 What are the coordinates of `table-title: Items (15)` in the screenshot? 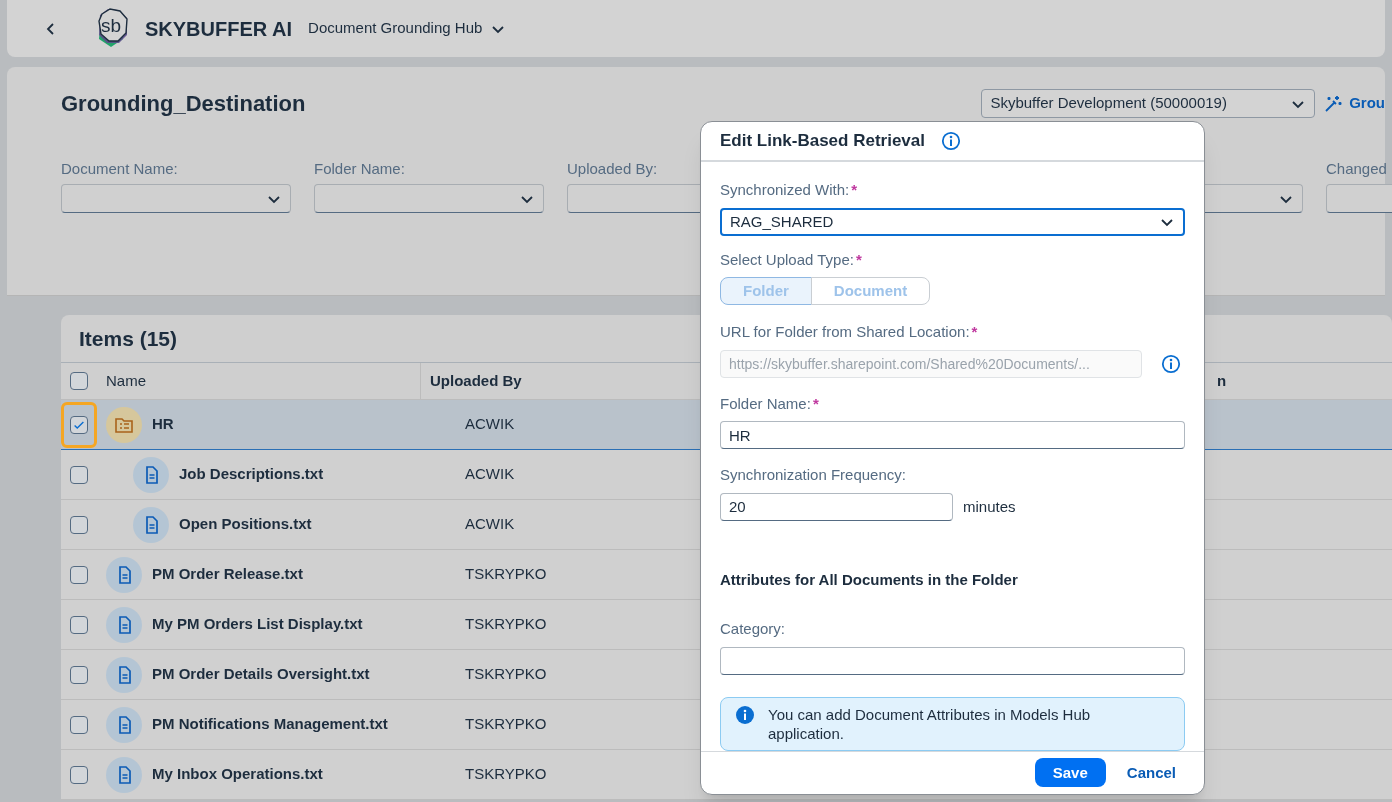 It's located at (128, 338).